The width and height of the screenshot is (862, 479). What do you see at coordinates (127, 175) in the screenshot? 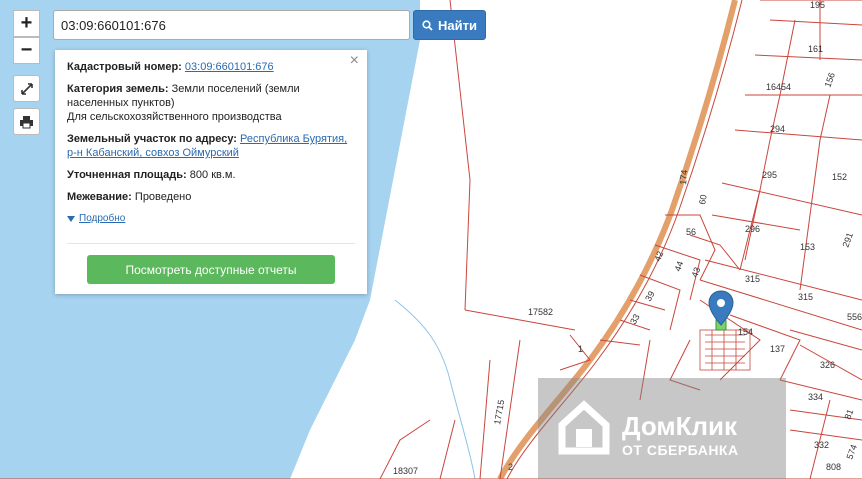
I see `area-label: Уточненная площадь:` at bounding box center [127, 175].